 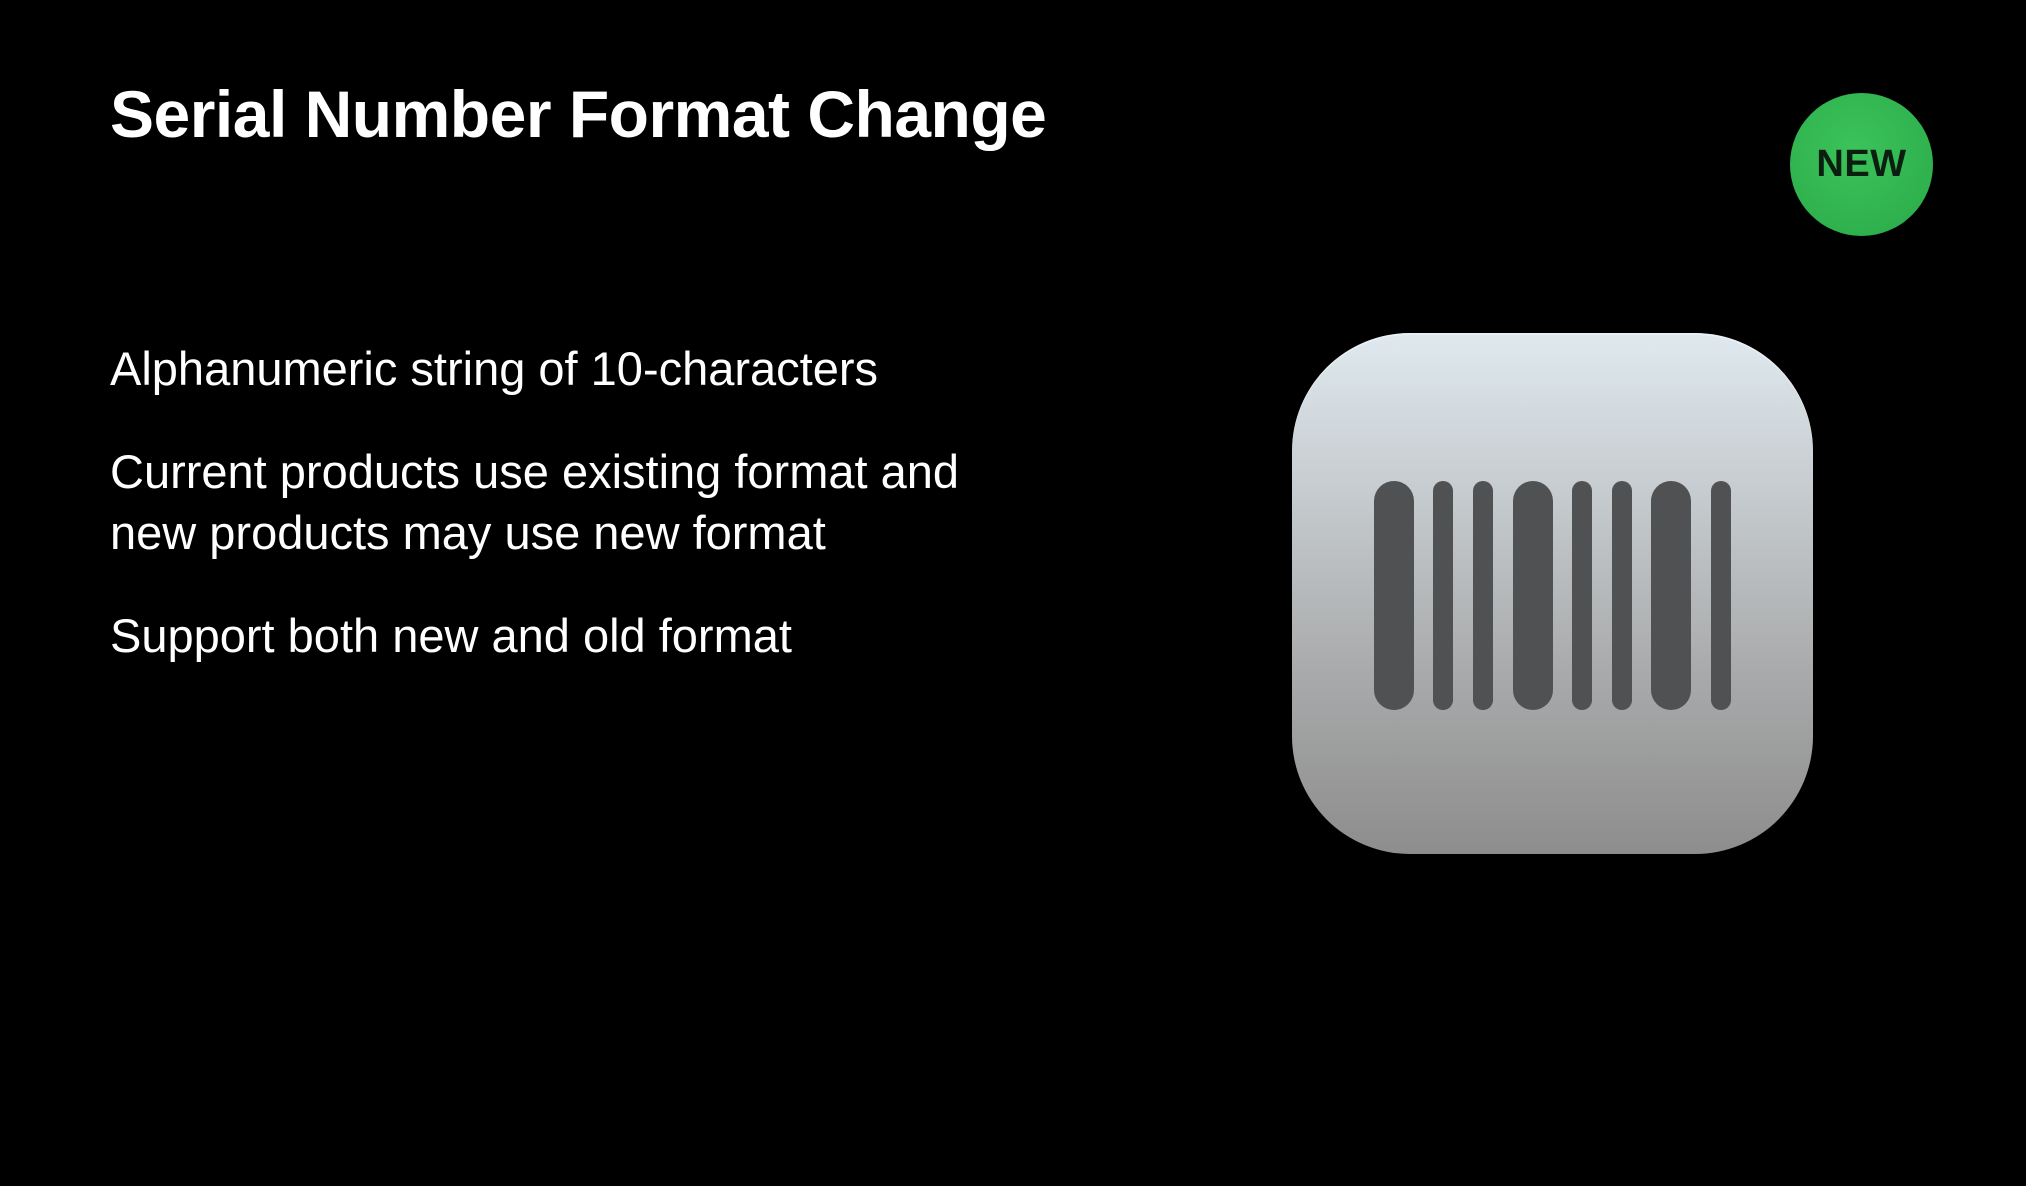 I want to click on new-badge: NEW, so click(x=1861, y=164).